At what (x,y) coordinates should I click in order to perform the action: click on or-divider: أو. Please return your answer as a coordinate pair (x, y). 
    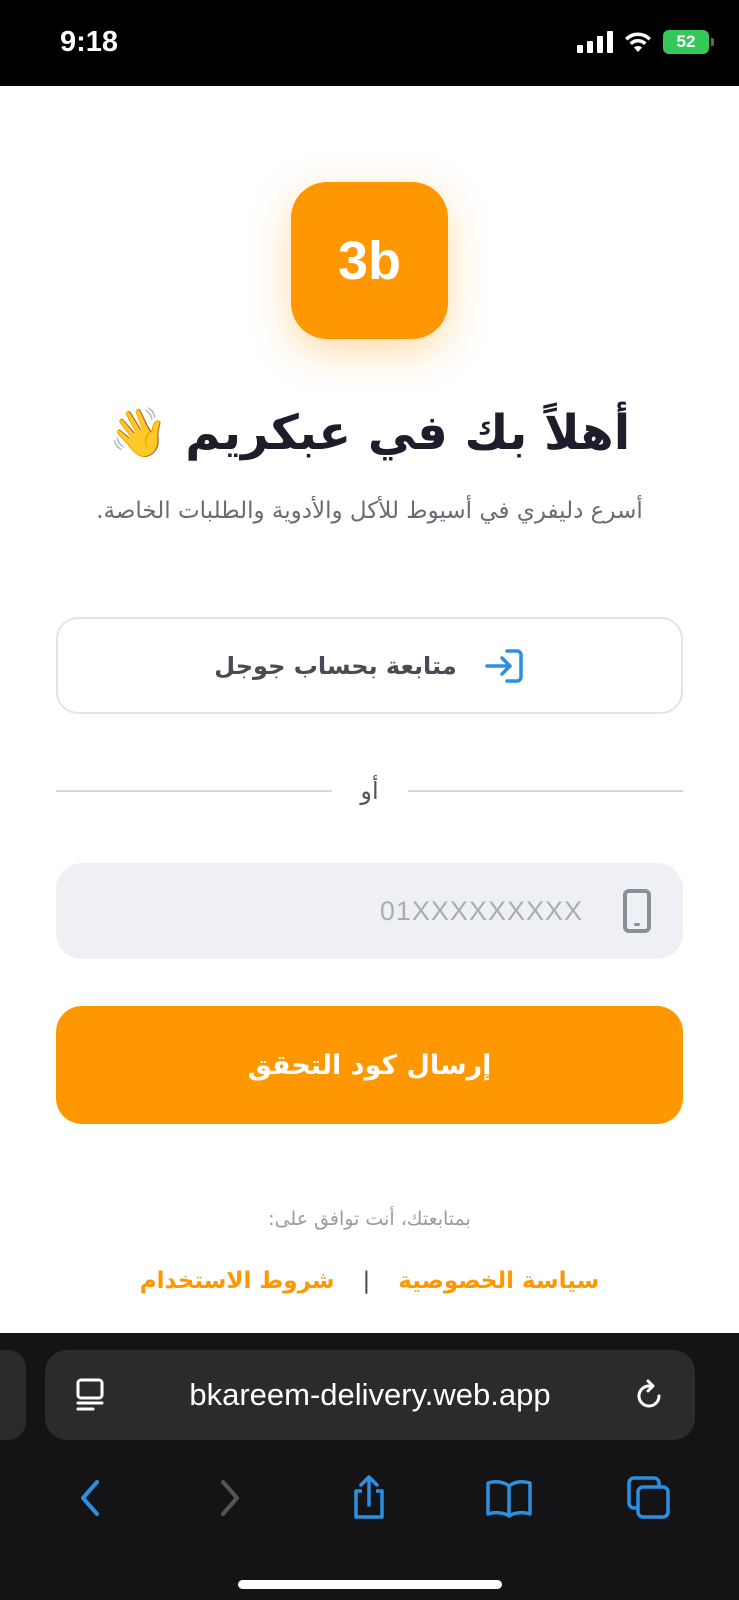
    Looking at the image, I should click on (369, 791).